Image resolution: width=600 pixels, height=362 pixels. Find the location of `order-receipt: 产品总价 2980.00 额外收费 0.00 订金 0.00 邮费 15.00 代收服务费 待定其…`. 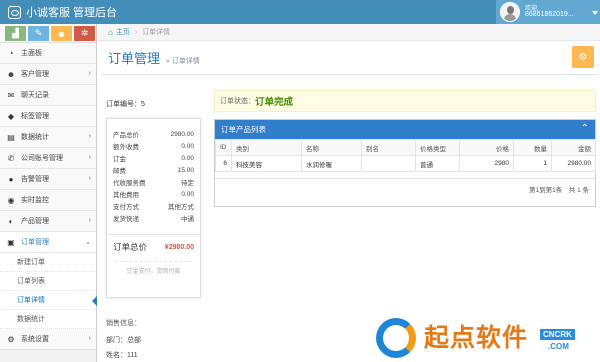

order-receipt: 产品总价 2980.00 额外收费 0.00 订金 0.00 邮费 15.00 代收服务费 待定其… is located at coordinates (153, 208).